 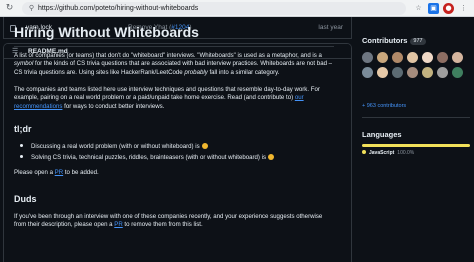 I want to click on language-item: JavaScript 100.0%, so click(x=388, y=153).